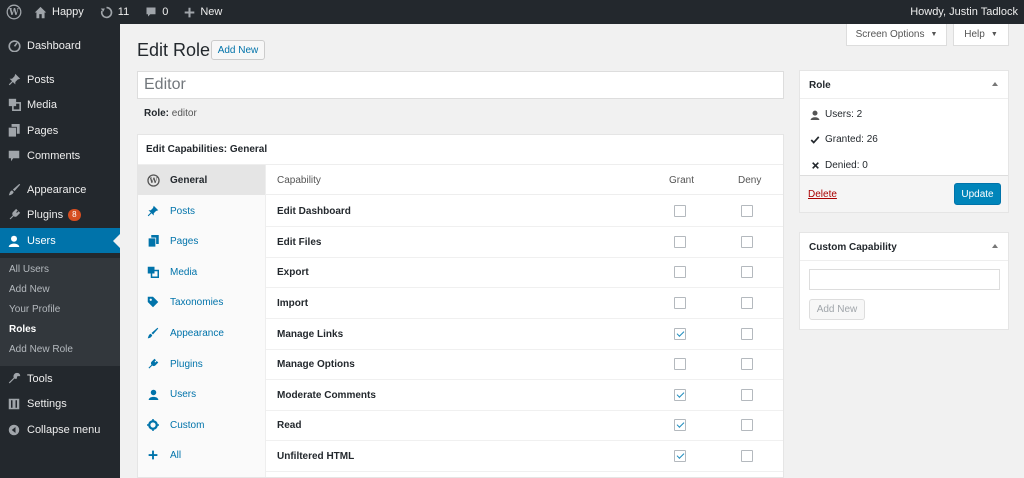 Image resolution: width=1024 pixels, height=478 pixels. What do you see at coordinates (846, 165) in the screenshot?
I see `denied-count: Denied: 0` at bounding box center [846, 165].